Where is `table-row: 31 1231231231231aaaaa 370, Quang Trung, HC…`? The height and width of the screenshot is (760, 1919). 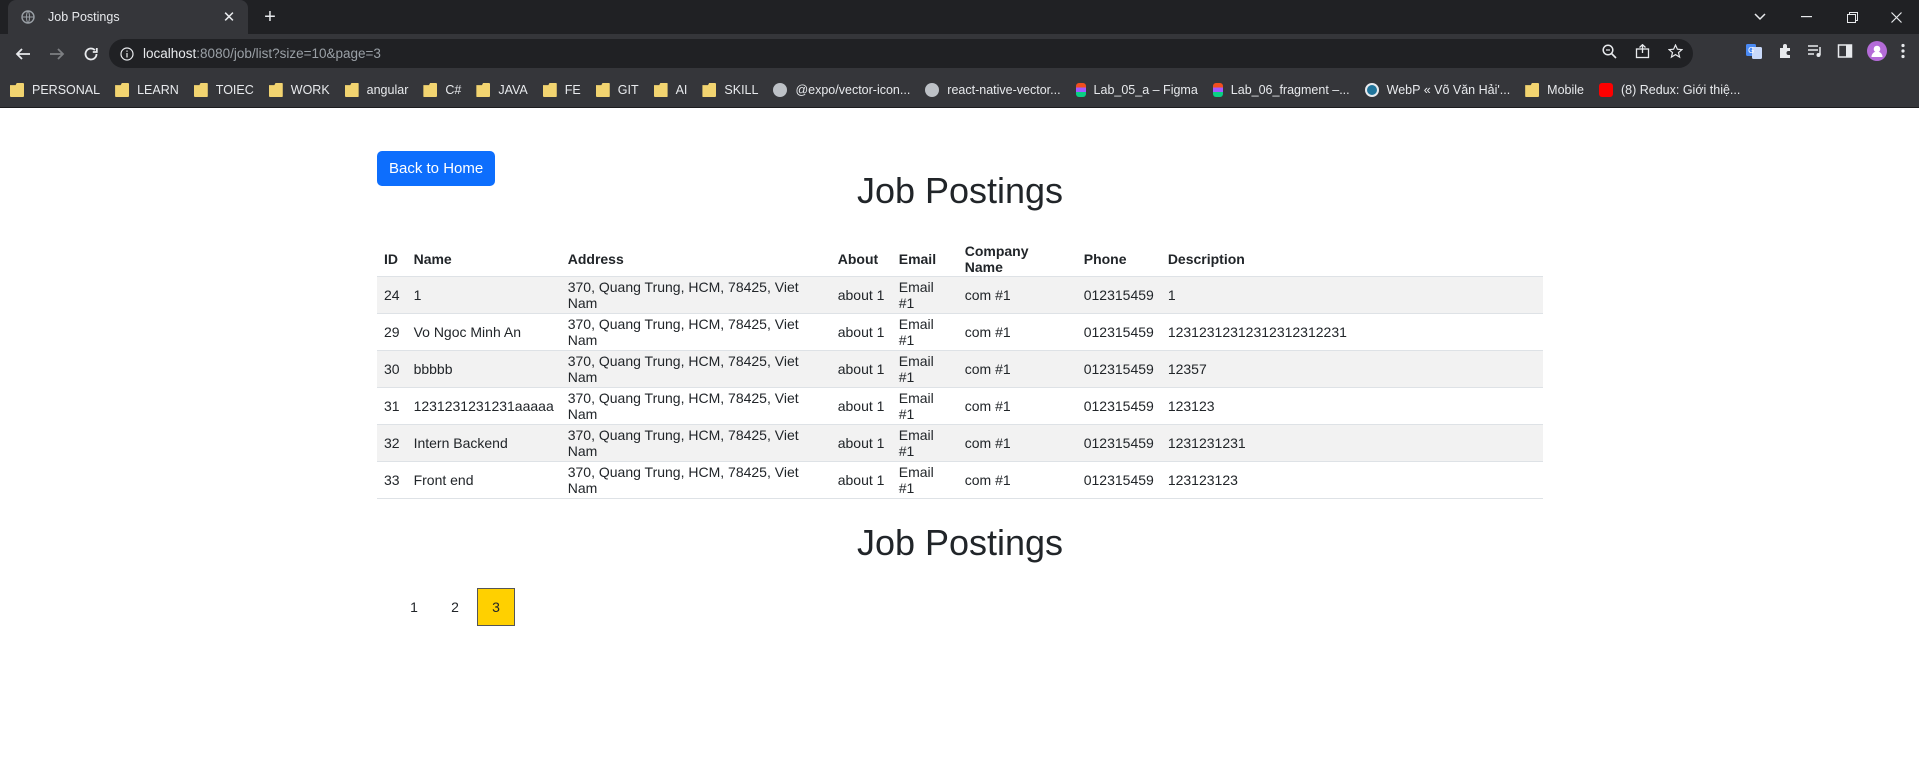
table-row: 31 1231231231231aaaaa 370, Quang Trung, HC… is located at coordinates (960, 406).